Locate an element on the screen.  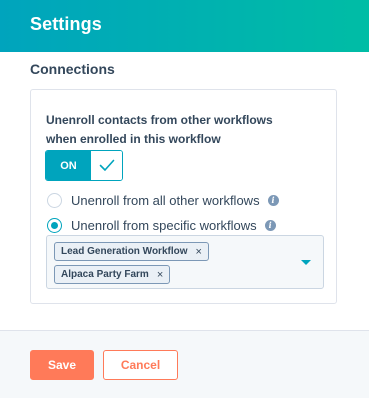
page-title: Settings is located at coordinates (66, 24).